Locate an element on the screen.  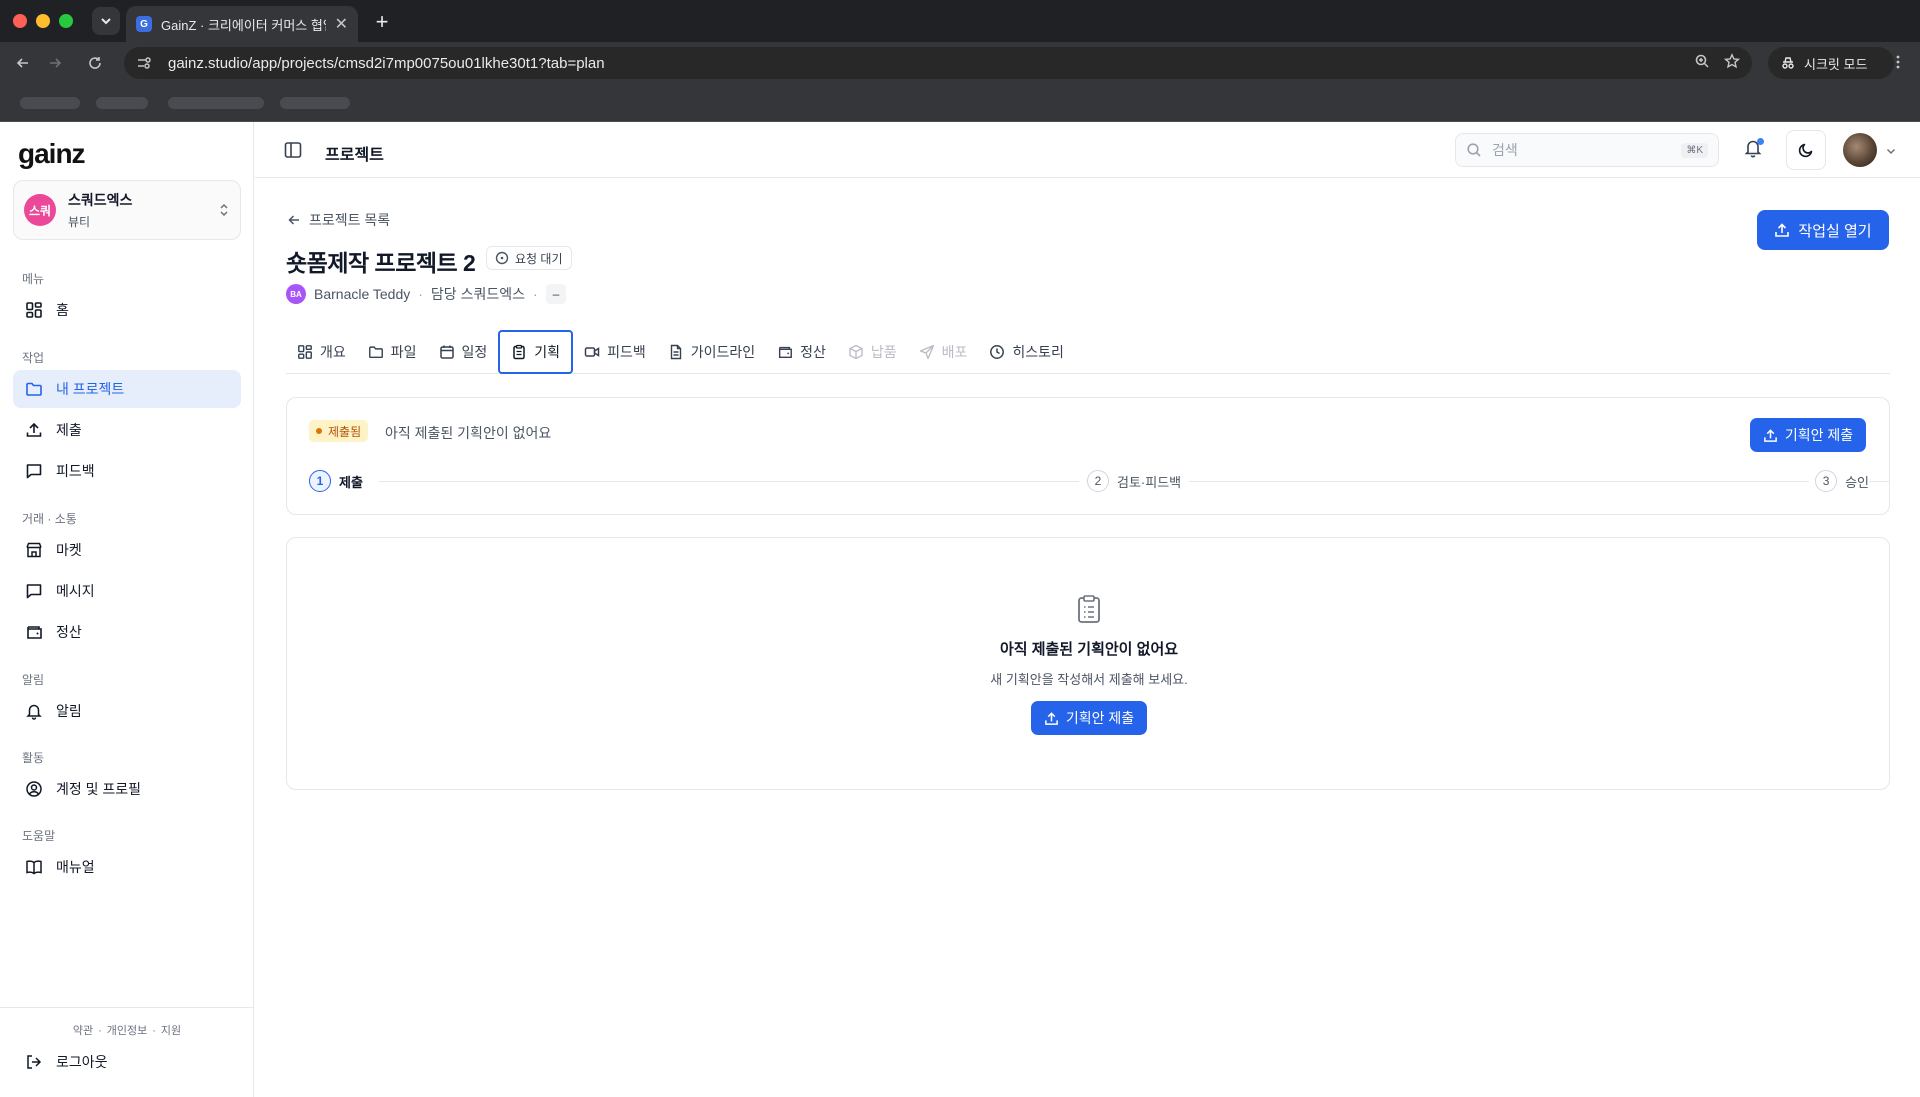
sidebar-item-label: 홈 is located at coordinates (62, 310).